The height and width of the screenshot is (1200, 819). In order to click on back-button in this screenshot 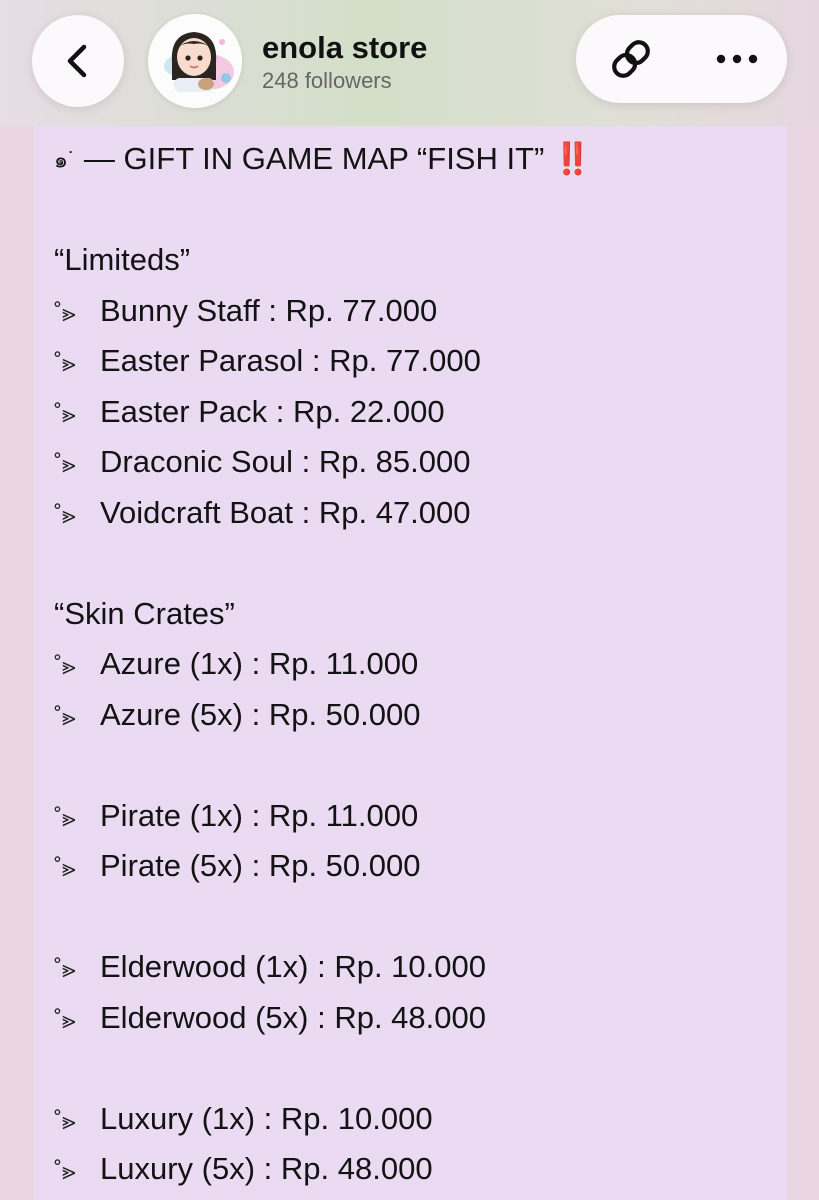, I will do `click(78, 61)`.